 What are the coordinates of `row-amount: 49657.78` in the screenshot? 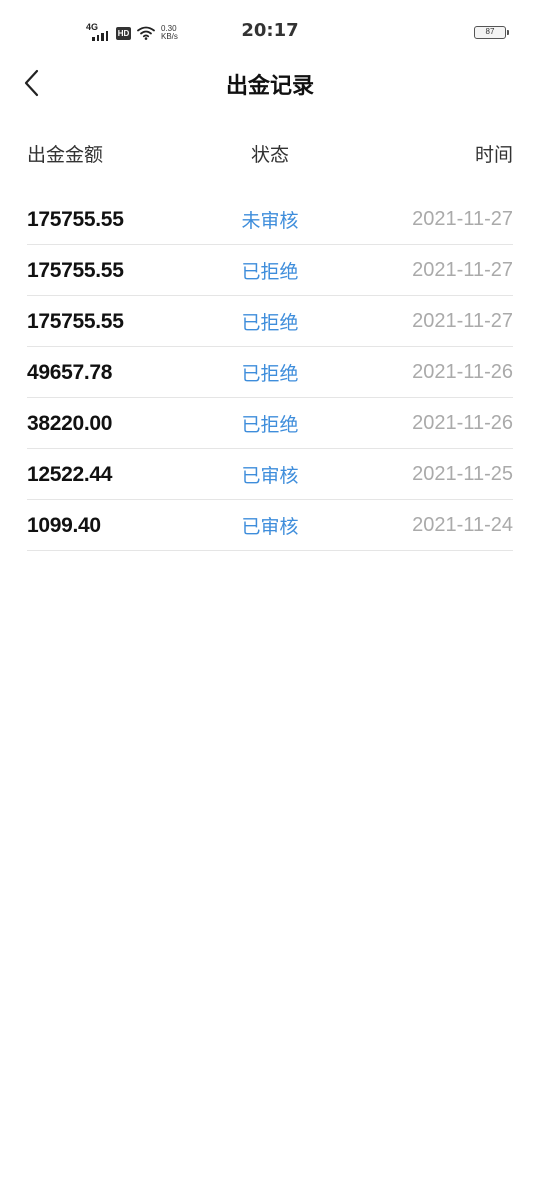 It's located at (70, 372).